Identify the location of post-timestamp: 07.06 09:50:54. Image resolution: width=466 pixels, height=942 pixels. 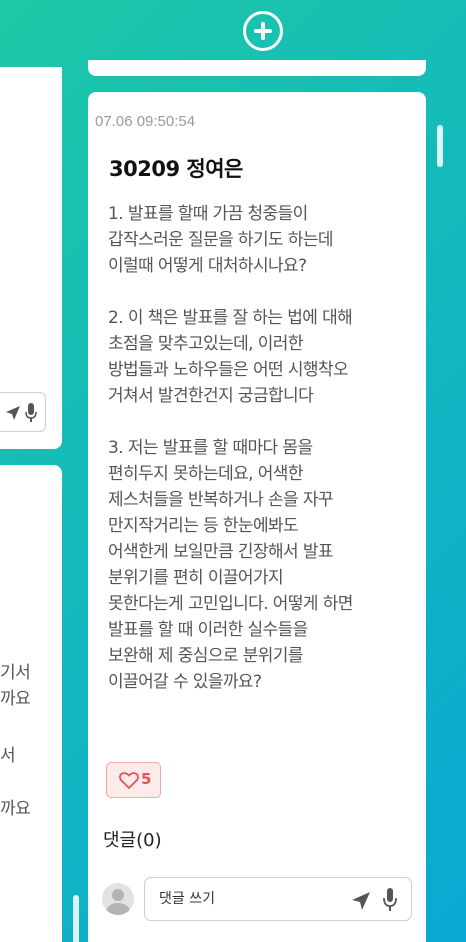
(145, 121).